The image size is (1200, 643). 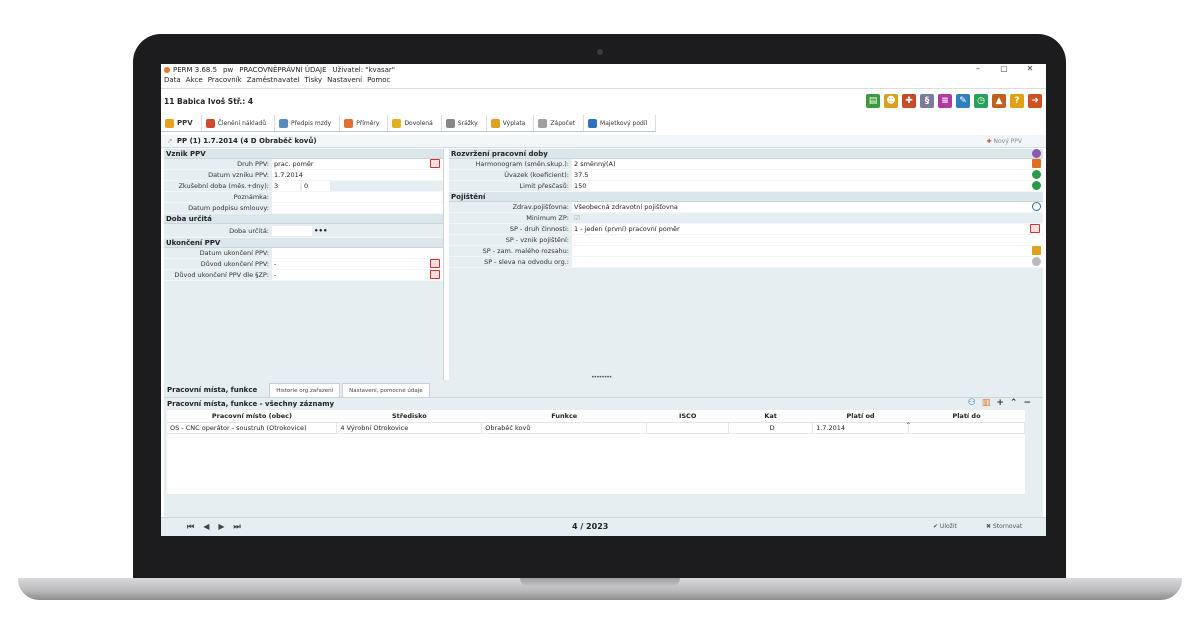 I want to click on users-icon: ☻, so click(x=891, y=101).